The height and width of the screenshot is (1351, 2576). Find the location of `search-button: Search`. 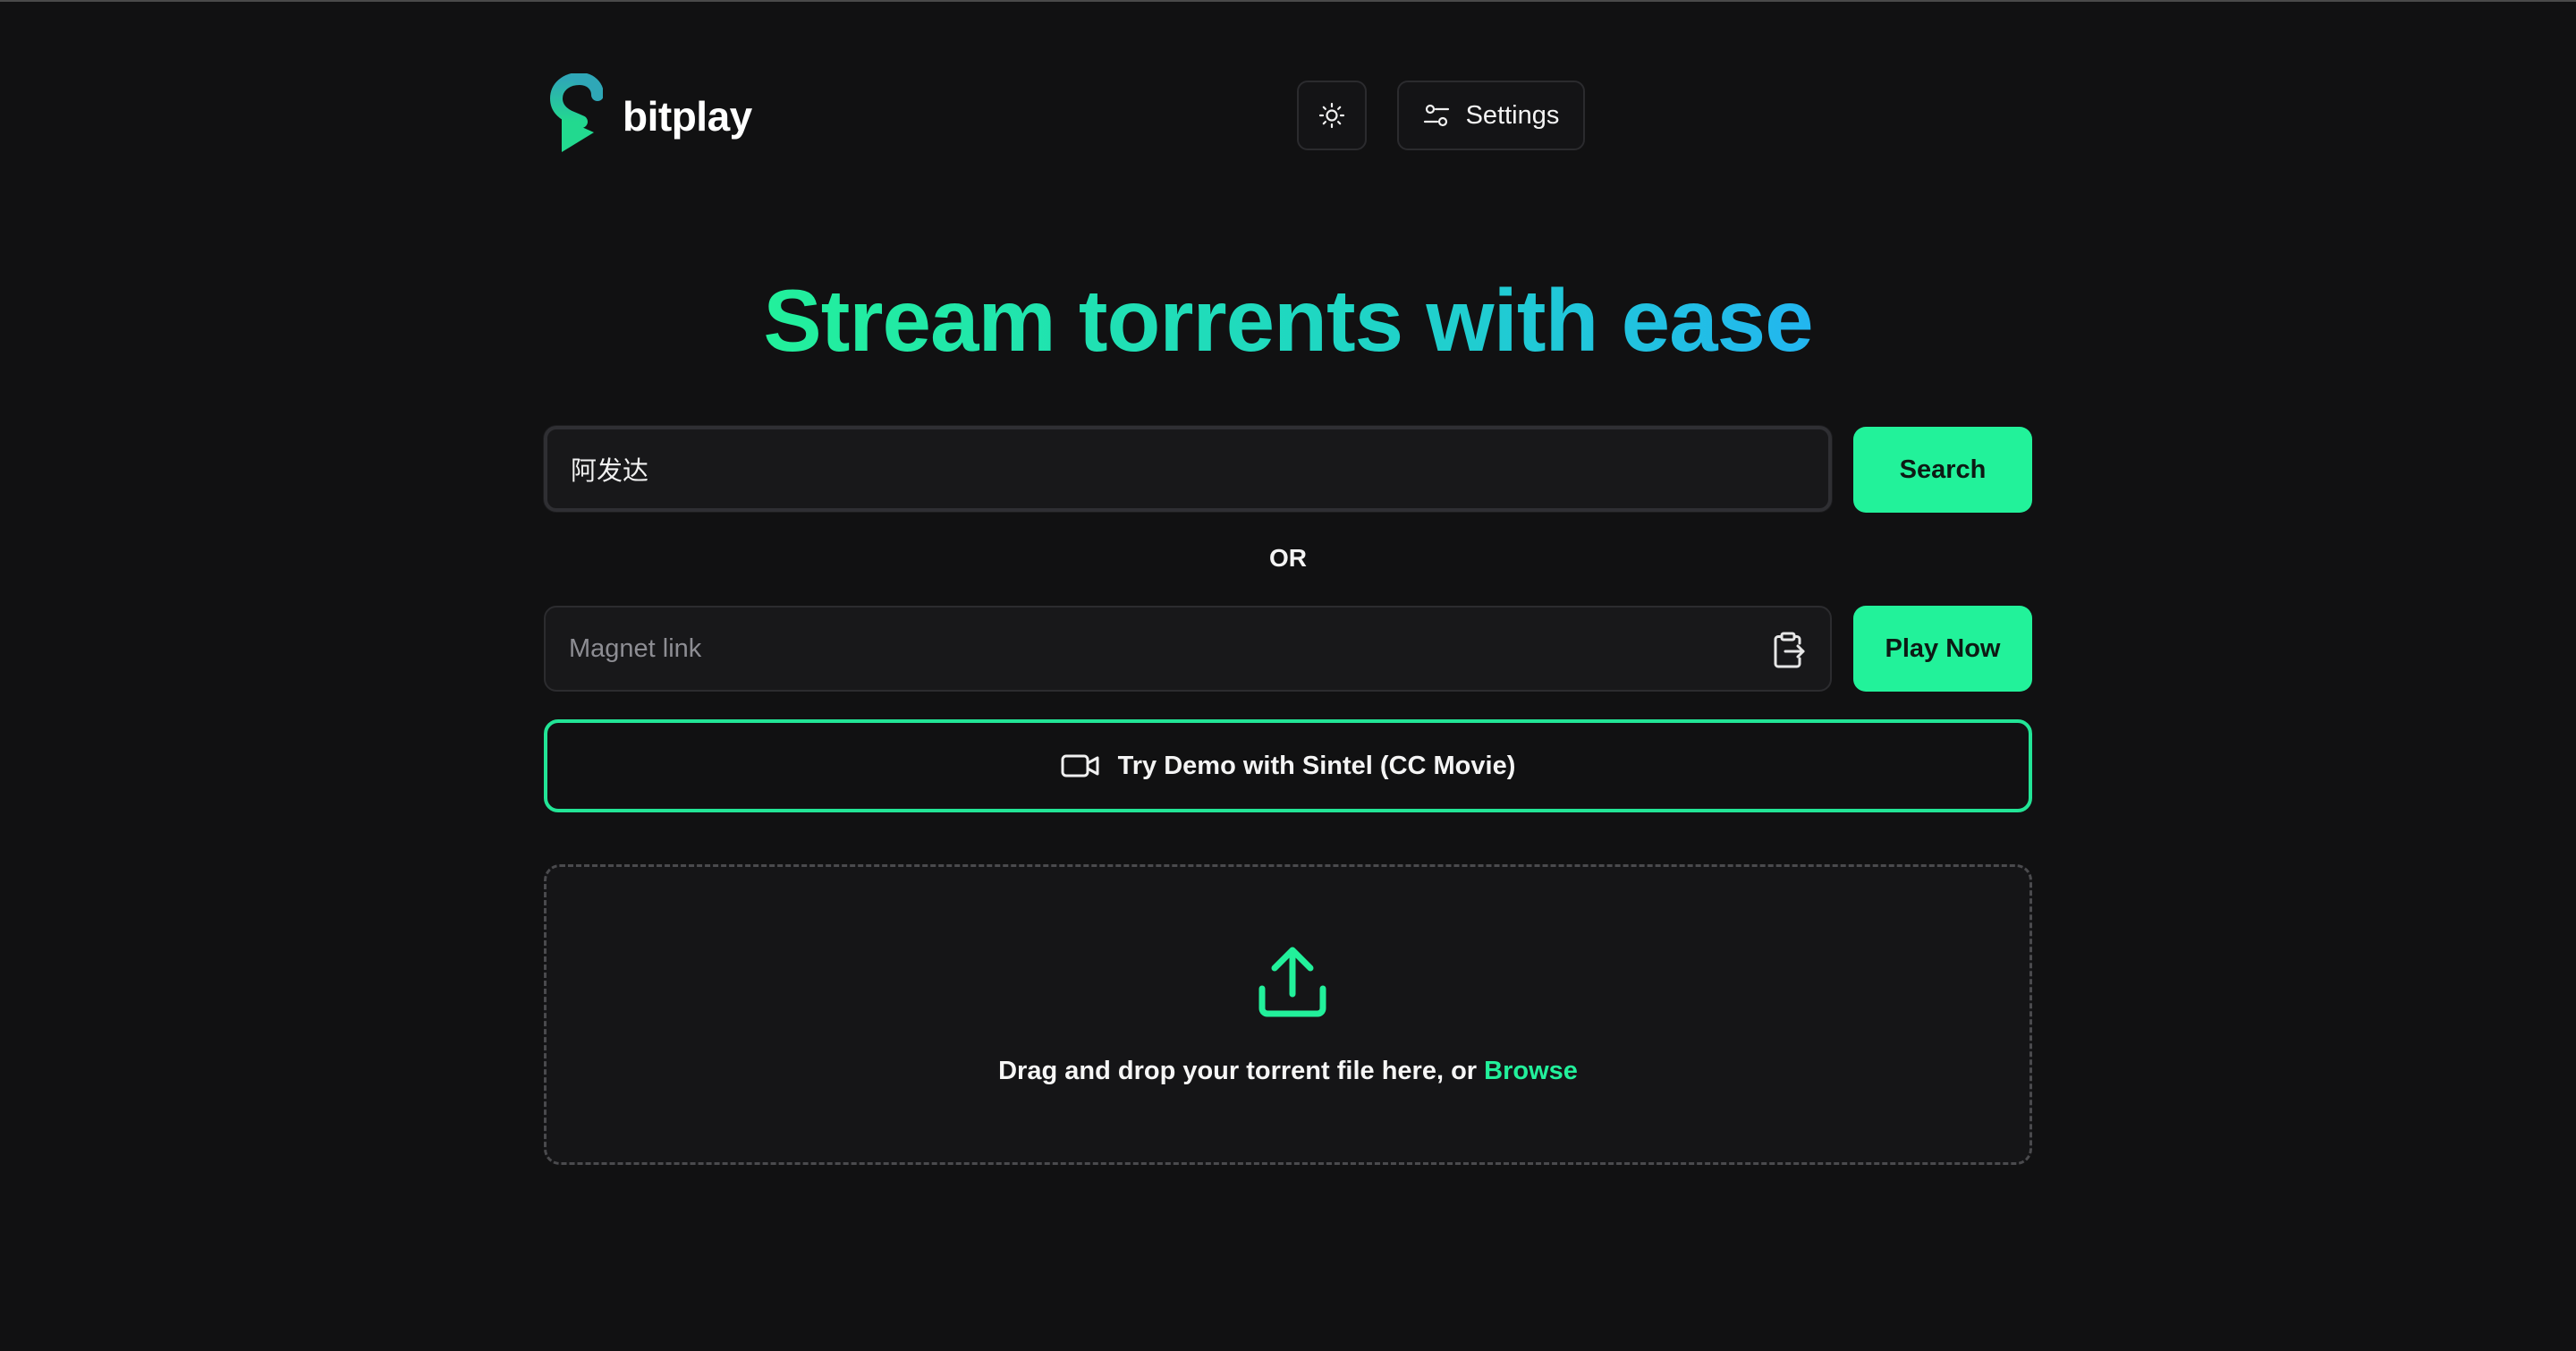

search-button: Search is located at coordinates (1942, 470).